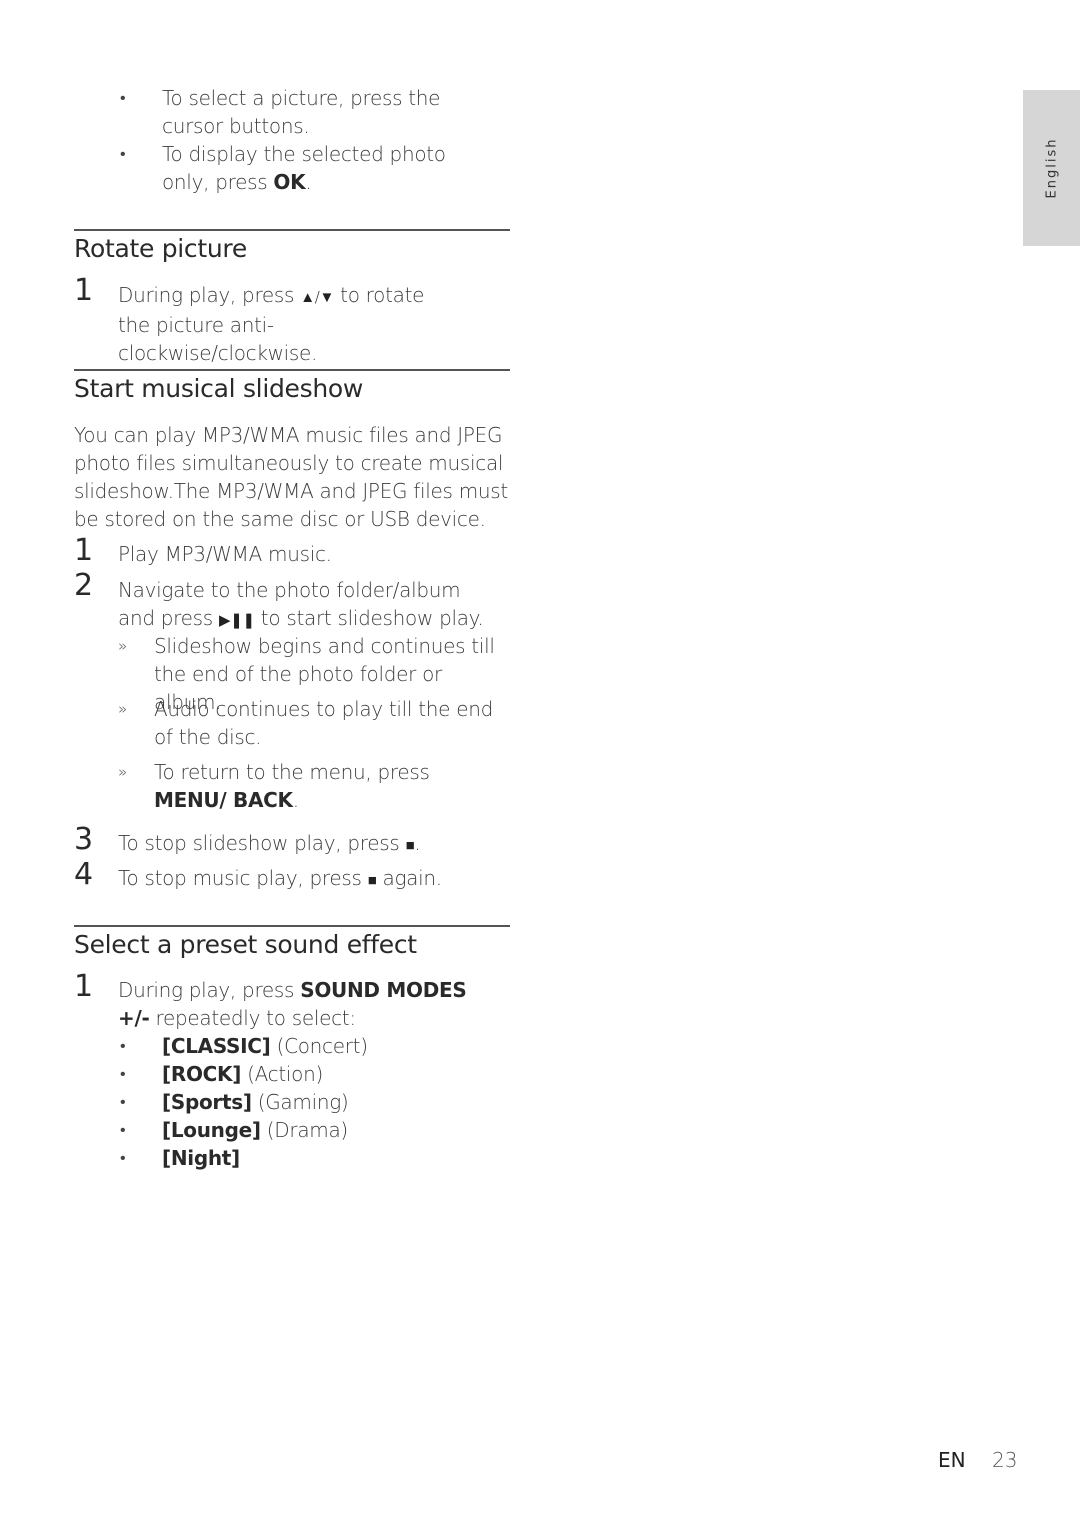 Image resolution: width=1080 pixels, height=1528 pixels. What do you see at coordinates (292, 786) in the screenshot?
I see `result-text: To return to the menu, press MENU/ BACK.` at bounding box center [292, 786].